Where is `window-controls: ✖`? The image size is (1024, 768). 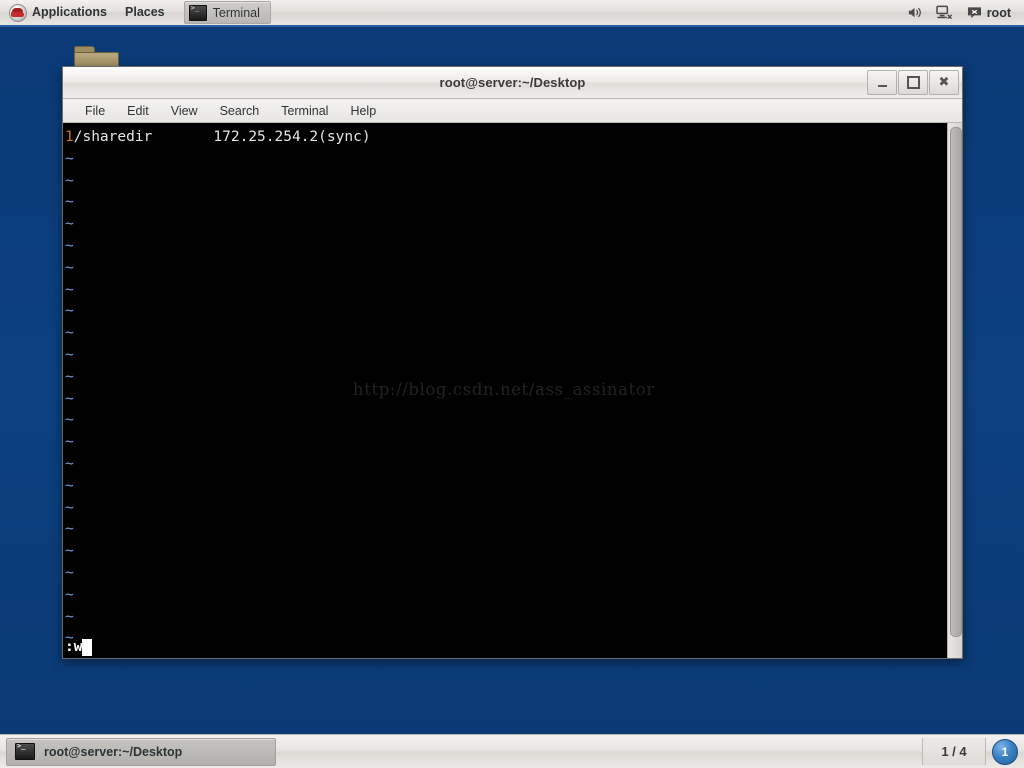
window-controls: ✖ is located at coordinates (913, 82).